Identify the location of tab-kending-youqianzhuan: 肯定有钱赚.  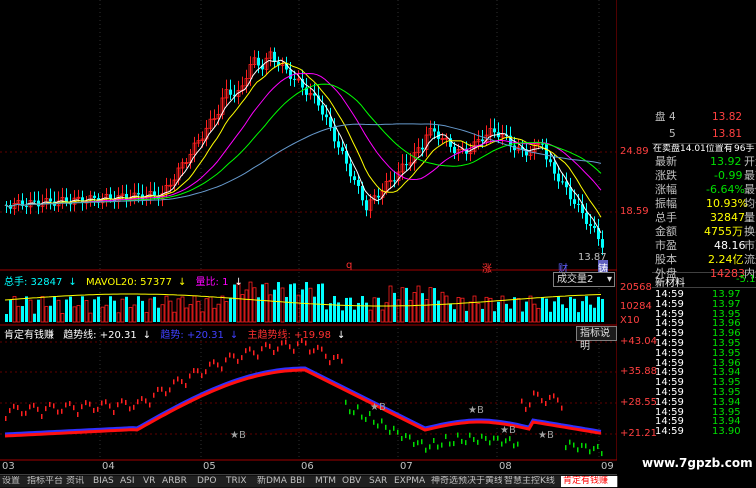
(589, 481).